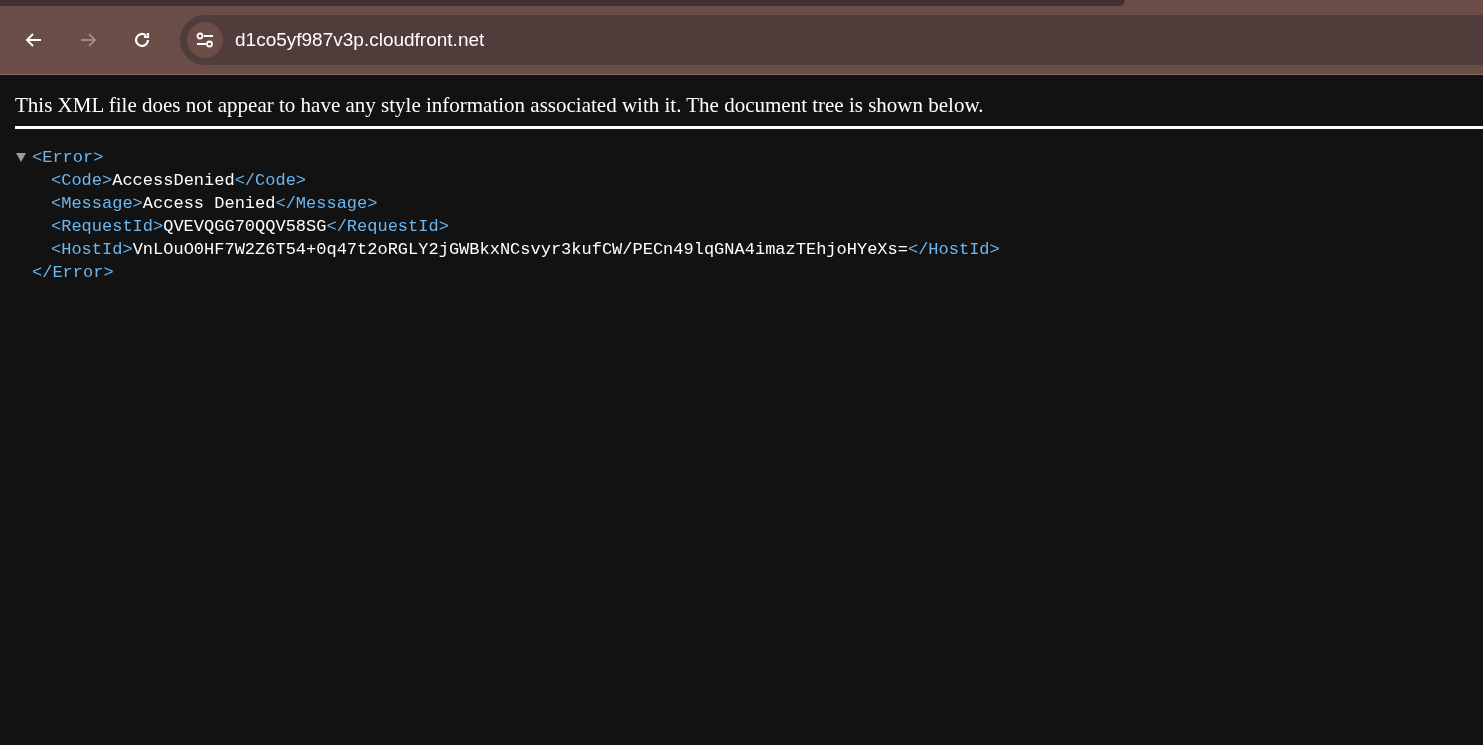 Image resolution: width=1483 pixels, height=745 pixels. Describe the element at coordinates (73, 272) in the screenshot. I see `xml-tag: </Error>` at that location.